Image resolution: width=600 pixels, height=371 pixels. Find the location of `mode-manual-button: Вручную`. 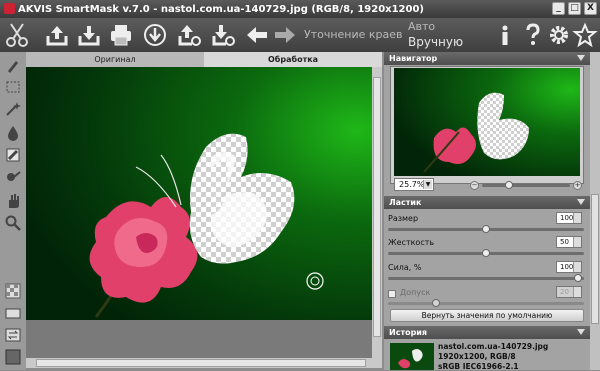

mode-manual-button: Вручную is located at coordinates (435, 42).